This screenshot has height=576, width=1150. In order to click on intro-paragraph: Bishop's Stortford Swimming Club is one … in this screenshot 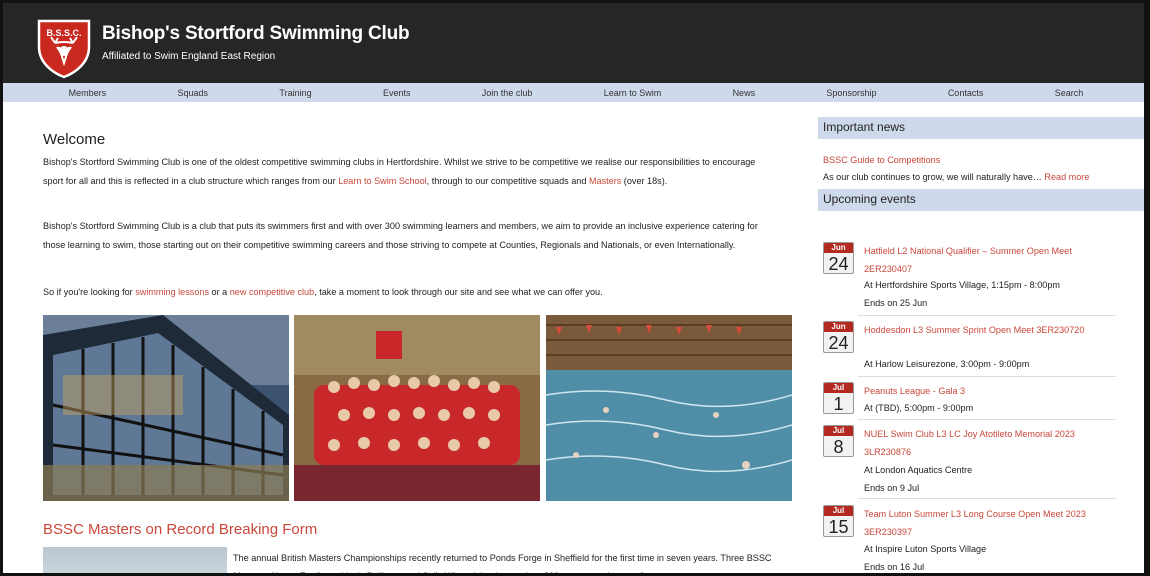, I will do `click(403, 172)`.